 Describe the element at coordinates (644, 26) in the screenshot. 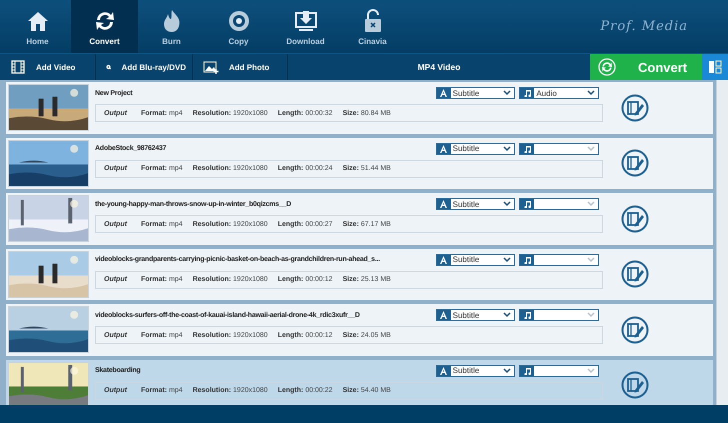

I see `logo: Prof. Media` at that location.